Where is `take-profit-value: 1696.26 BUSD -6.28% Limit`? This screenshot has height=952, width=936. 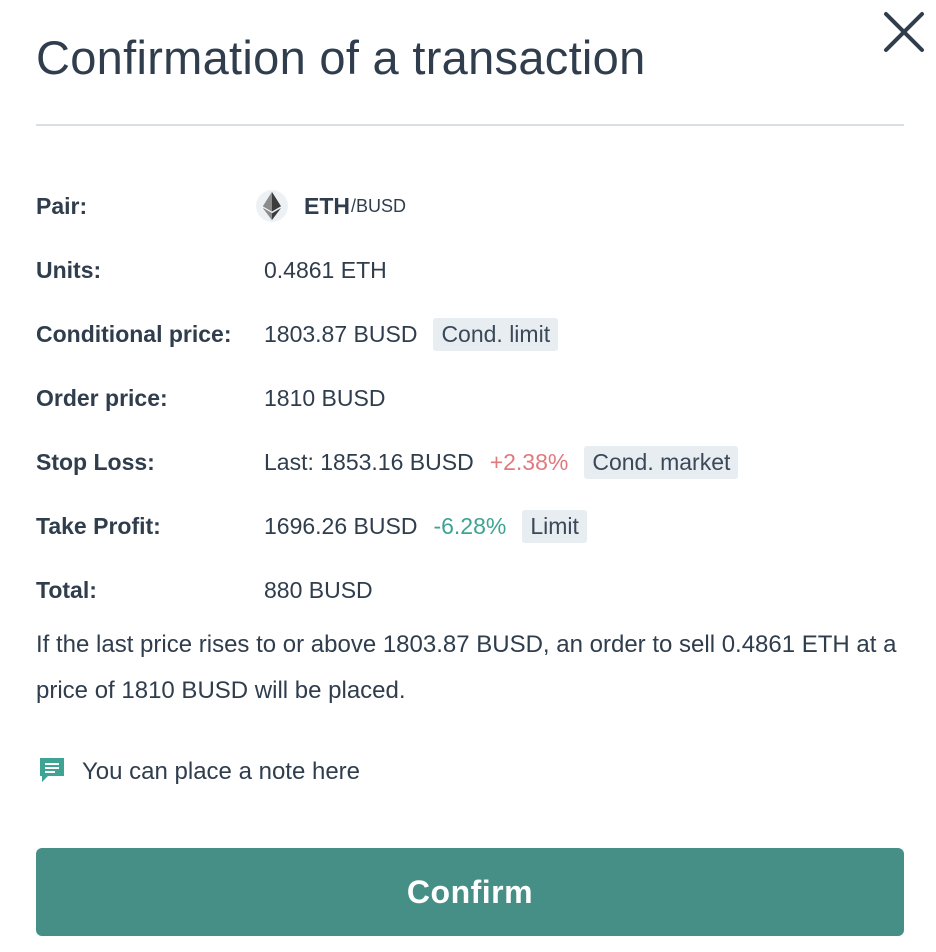
take-profit-value: 1696.26 BUSD -6.28% Limit is located at coordinates (425, 526).